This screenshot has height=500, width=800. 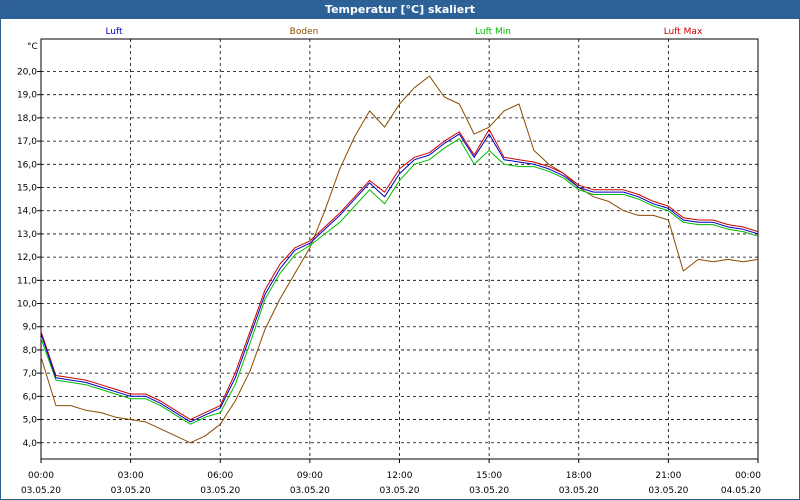 I want to click on x-tick-time-label: 12:00, so click(x=400, y=476).